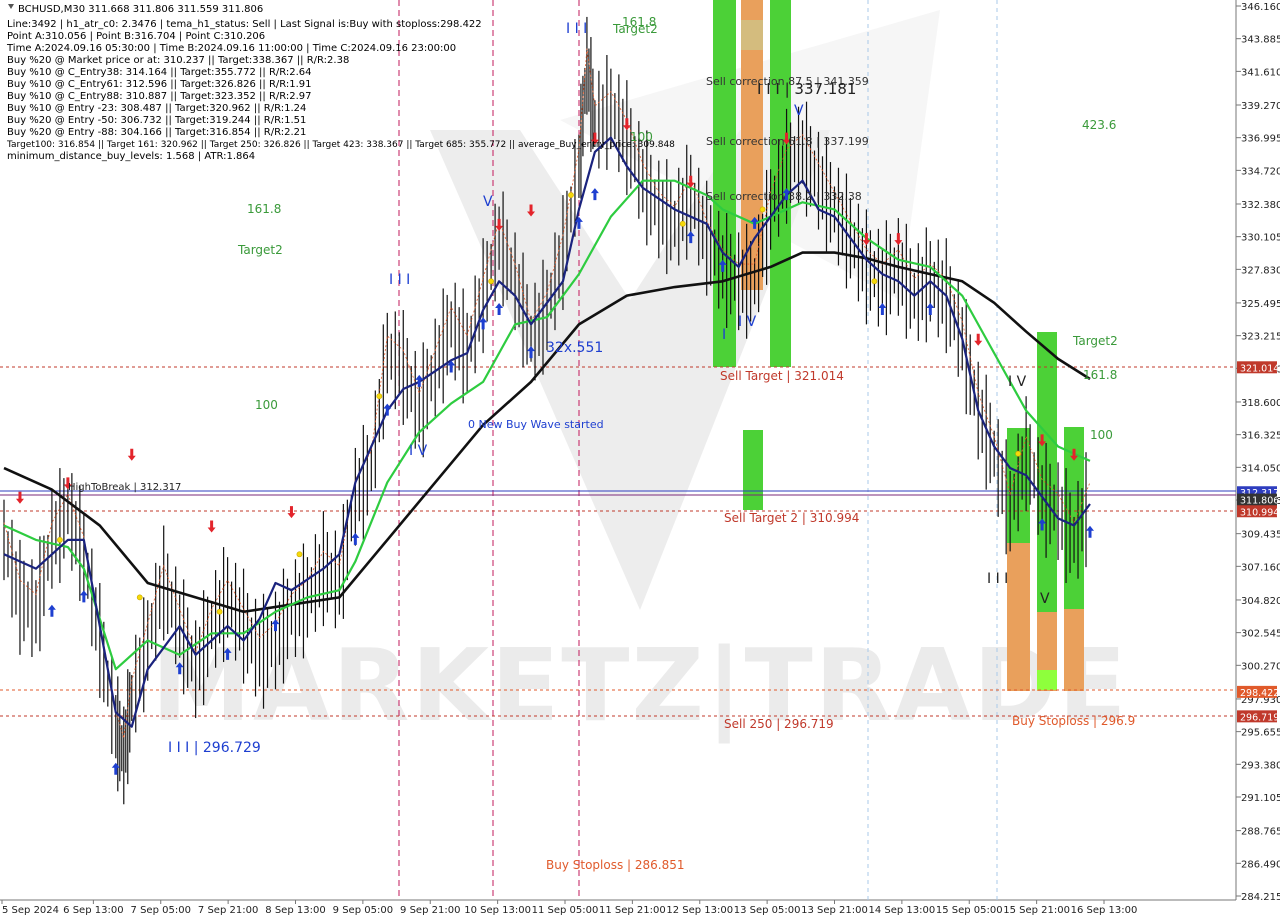  I want to click on y-tick-label: 304.820, so click(1260, 601).